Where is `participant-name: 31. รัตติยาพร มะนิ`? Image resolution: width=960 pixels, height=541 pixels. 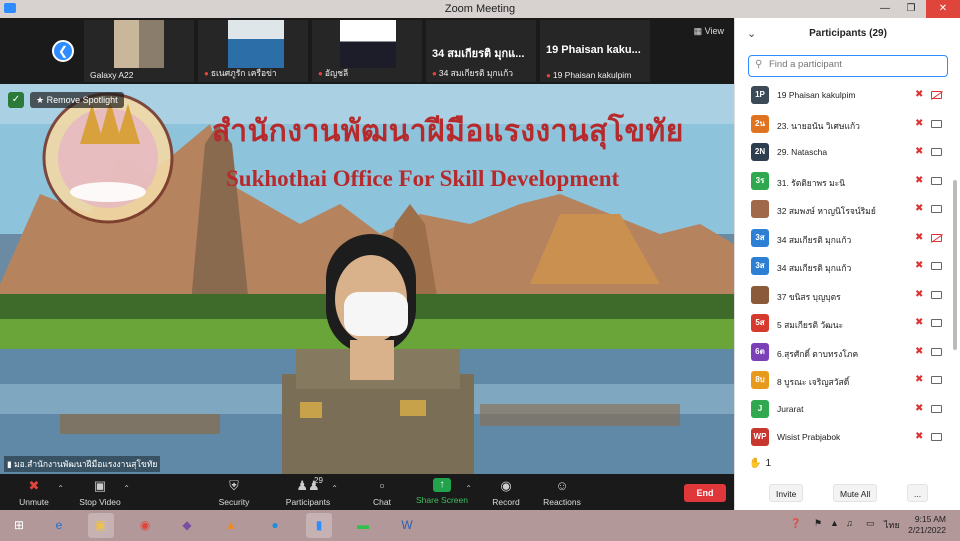 participant-name: 31. รัตติยาพร มะนิ is located at coordinates (811, 182).